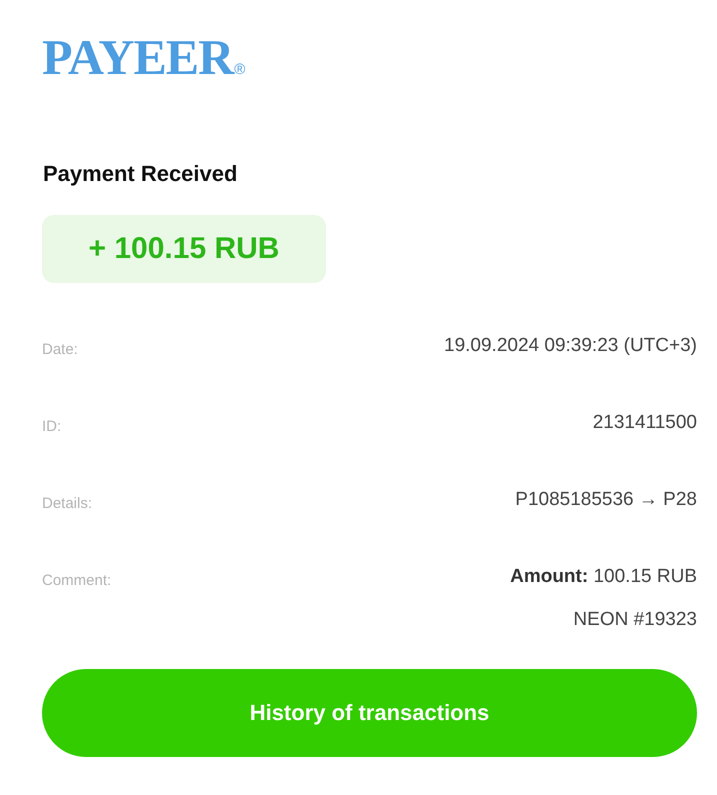 This screenshot has height=795, width=717. Describe the element at coordinates (644, 423) in the screenshot. I see `field-value: 2131411500` at that location.